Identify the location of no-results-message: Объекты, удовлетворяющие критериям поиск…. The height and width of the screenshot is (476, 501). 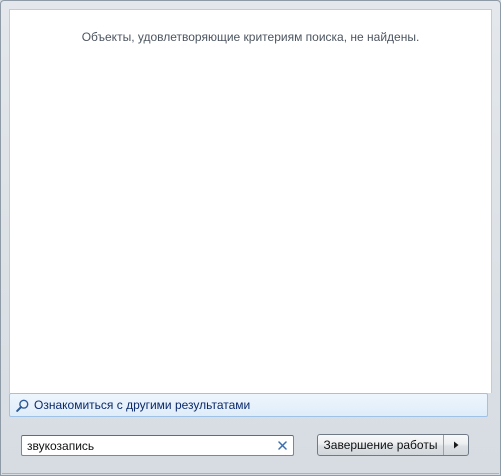
(250, 37).